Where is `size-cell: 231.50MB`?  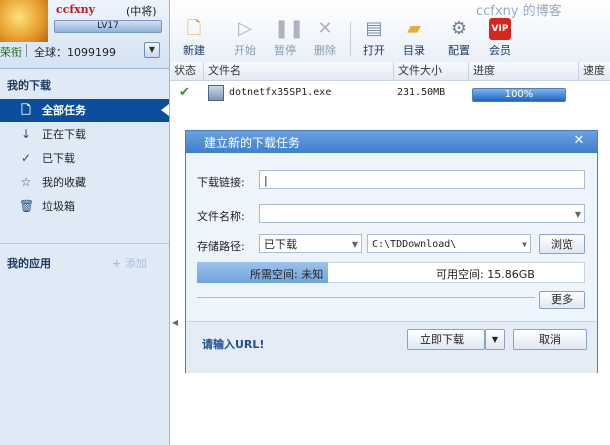 size-cell: 231.50MB is located at coordinates (421, 92).